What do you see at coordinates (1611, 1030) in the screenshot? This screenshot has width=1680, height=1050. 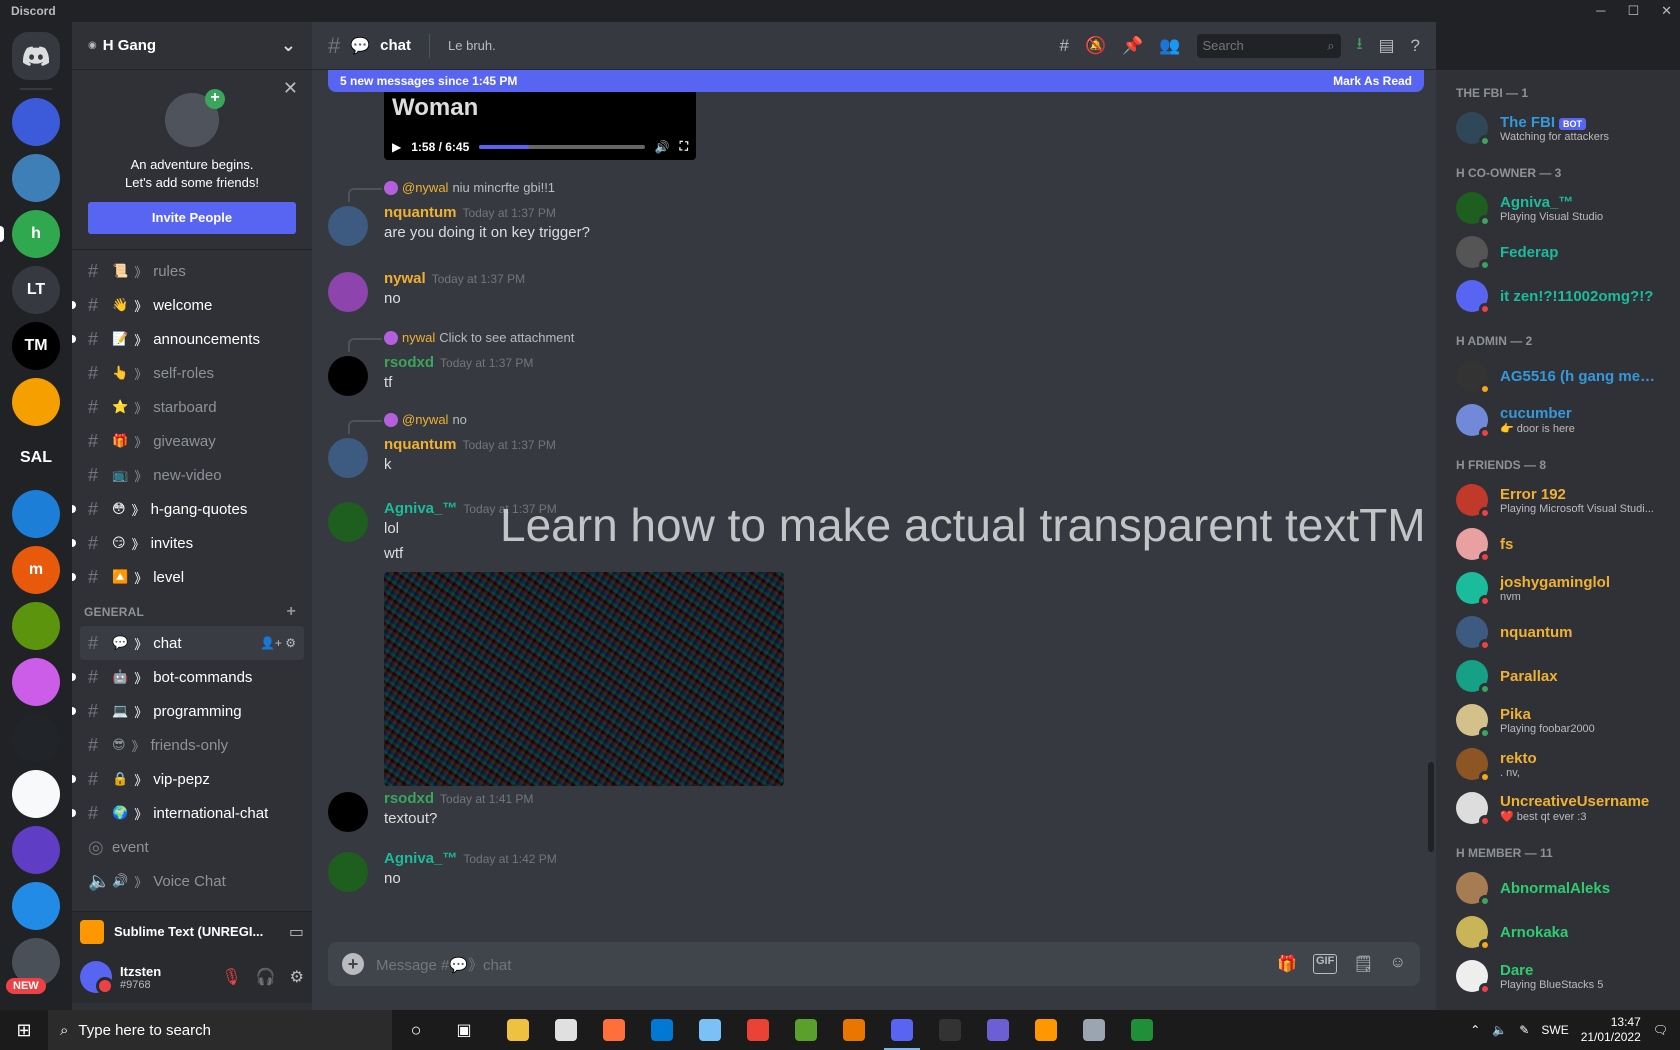 I see `clock: 13:47 21/01/2022` at bounding box center [1611, 1030].